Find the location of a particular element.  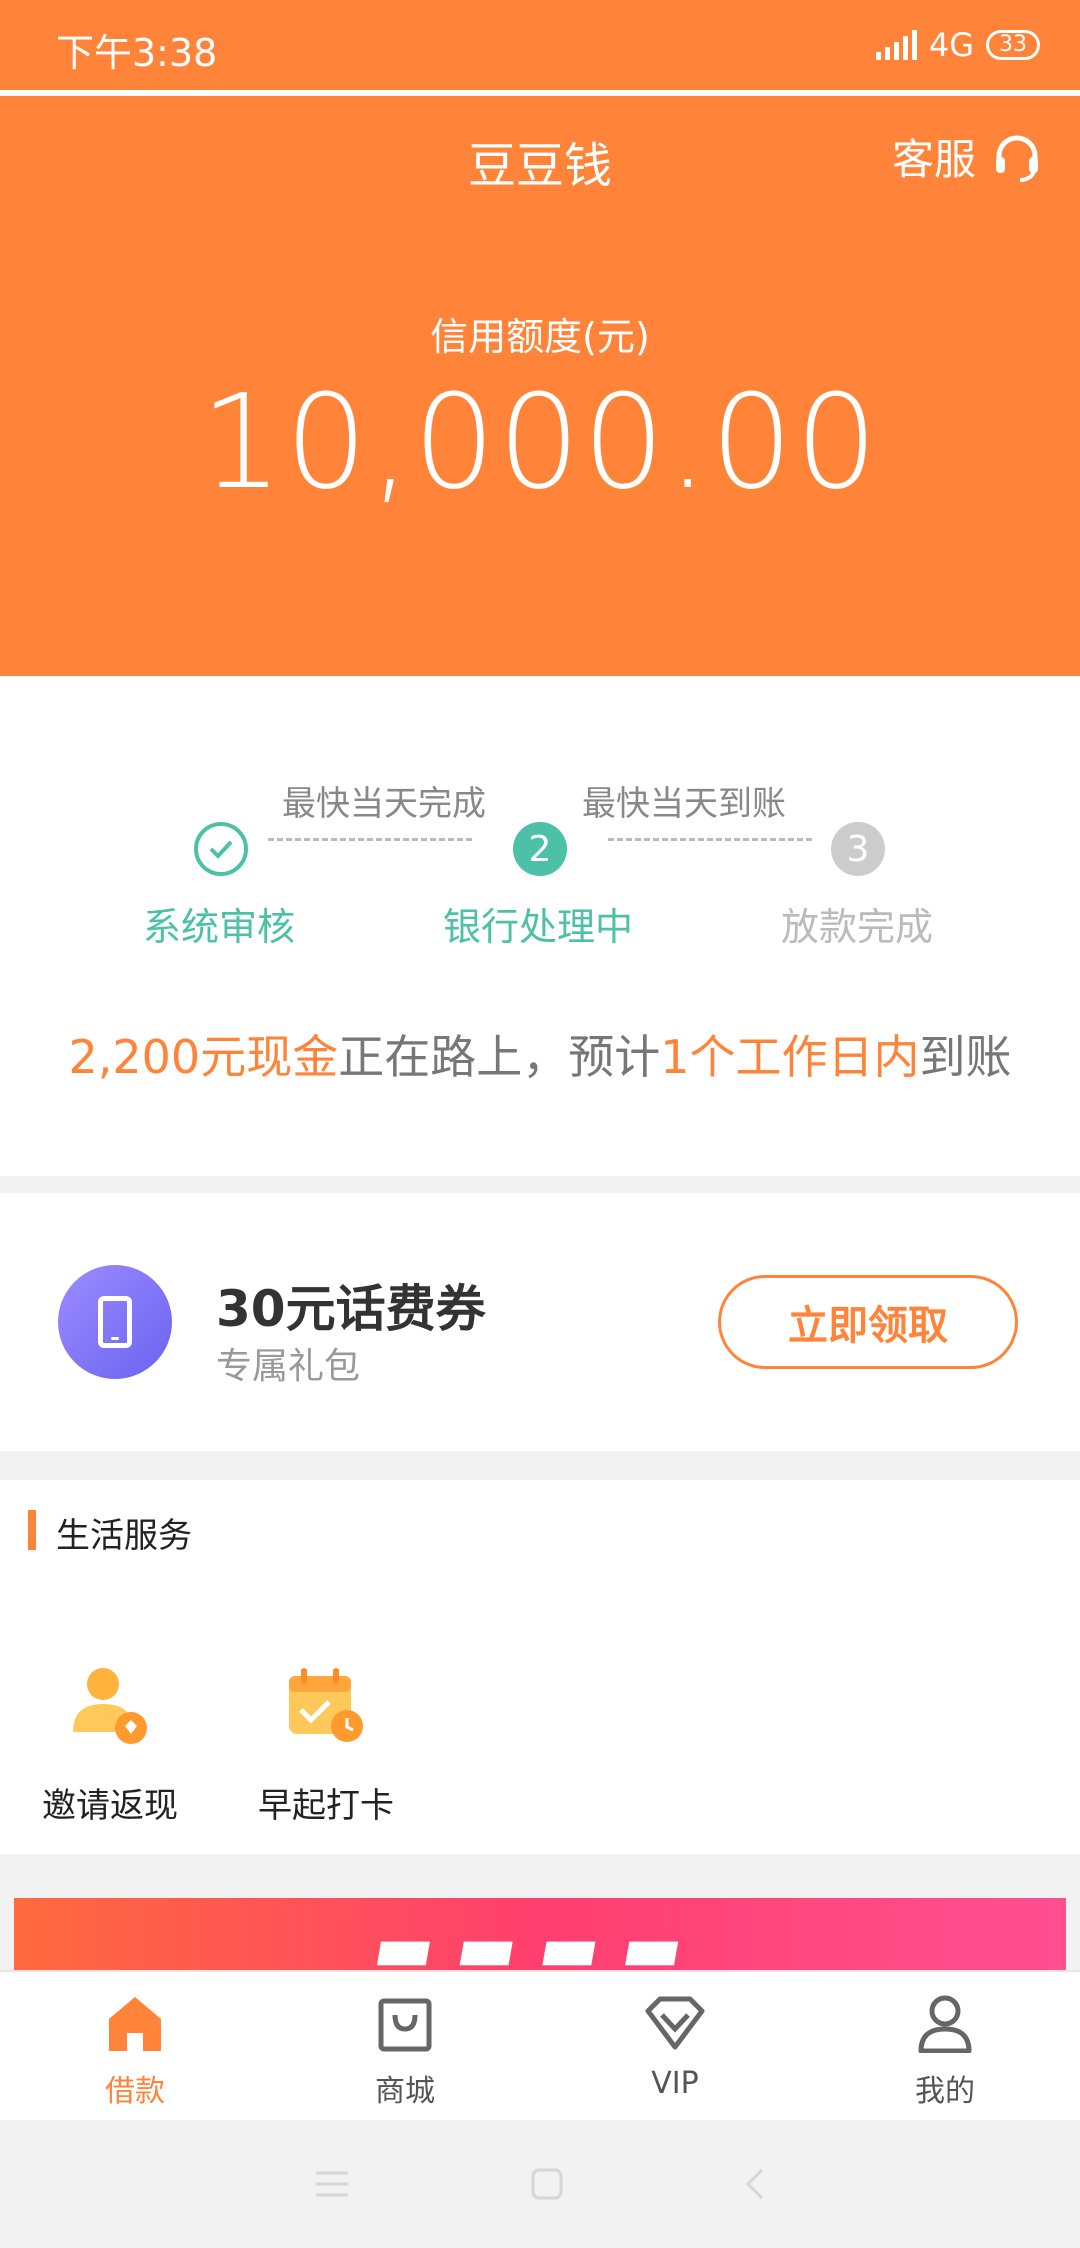

status-icons: 4G 33 is located at coordinates (957, 45).